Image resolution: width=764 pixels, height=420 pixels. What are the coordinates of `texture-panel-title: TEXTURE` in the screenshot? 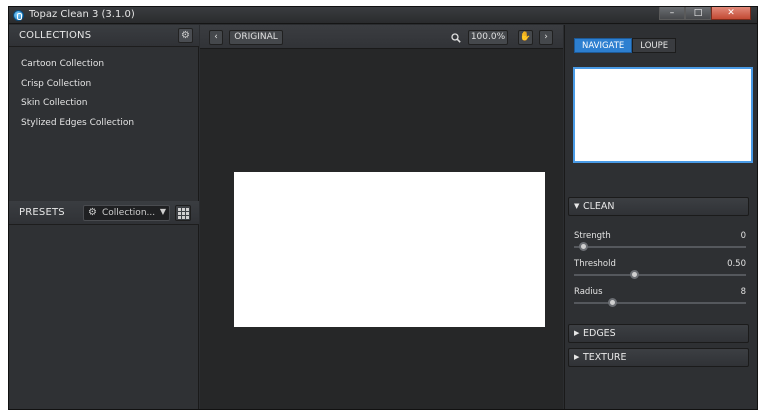 It's located at (605, 357).